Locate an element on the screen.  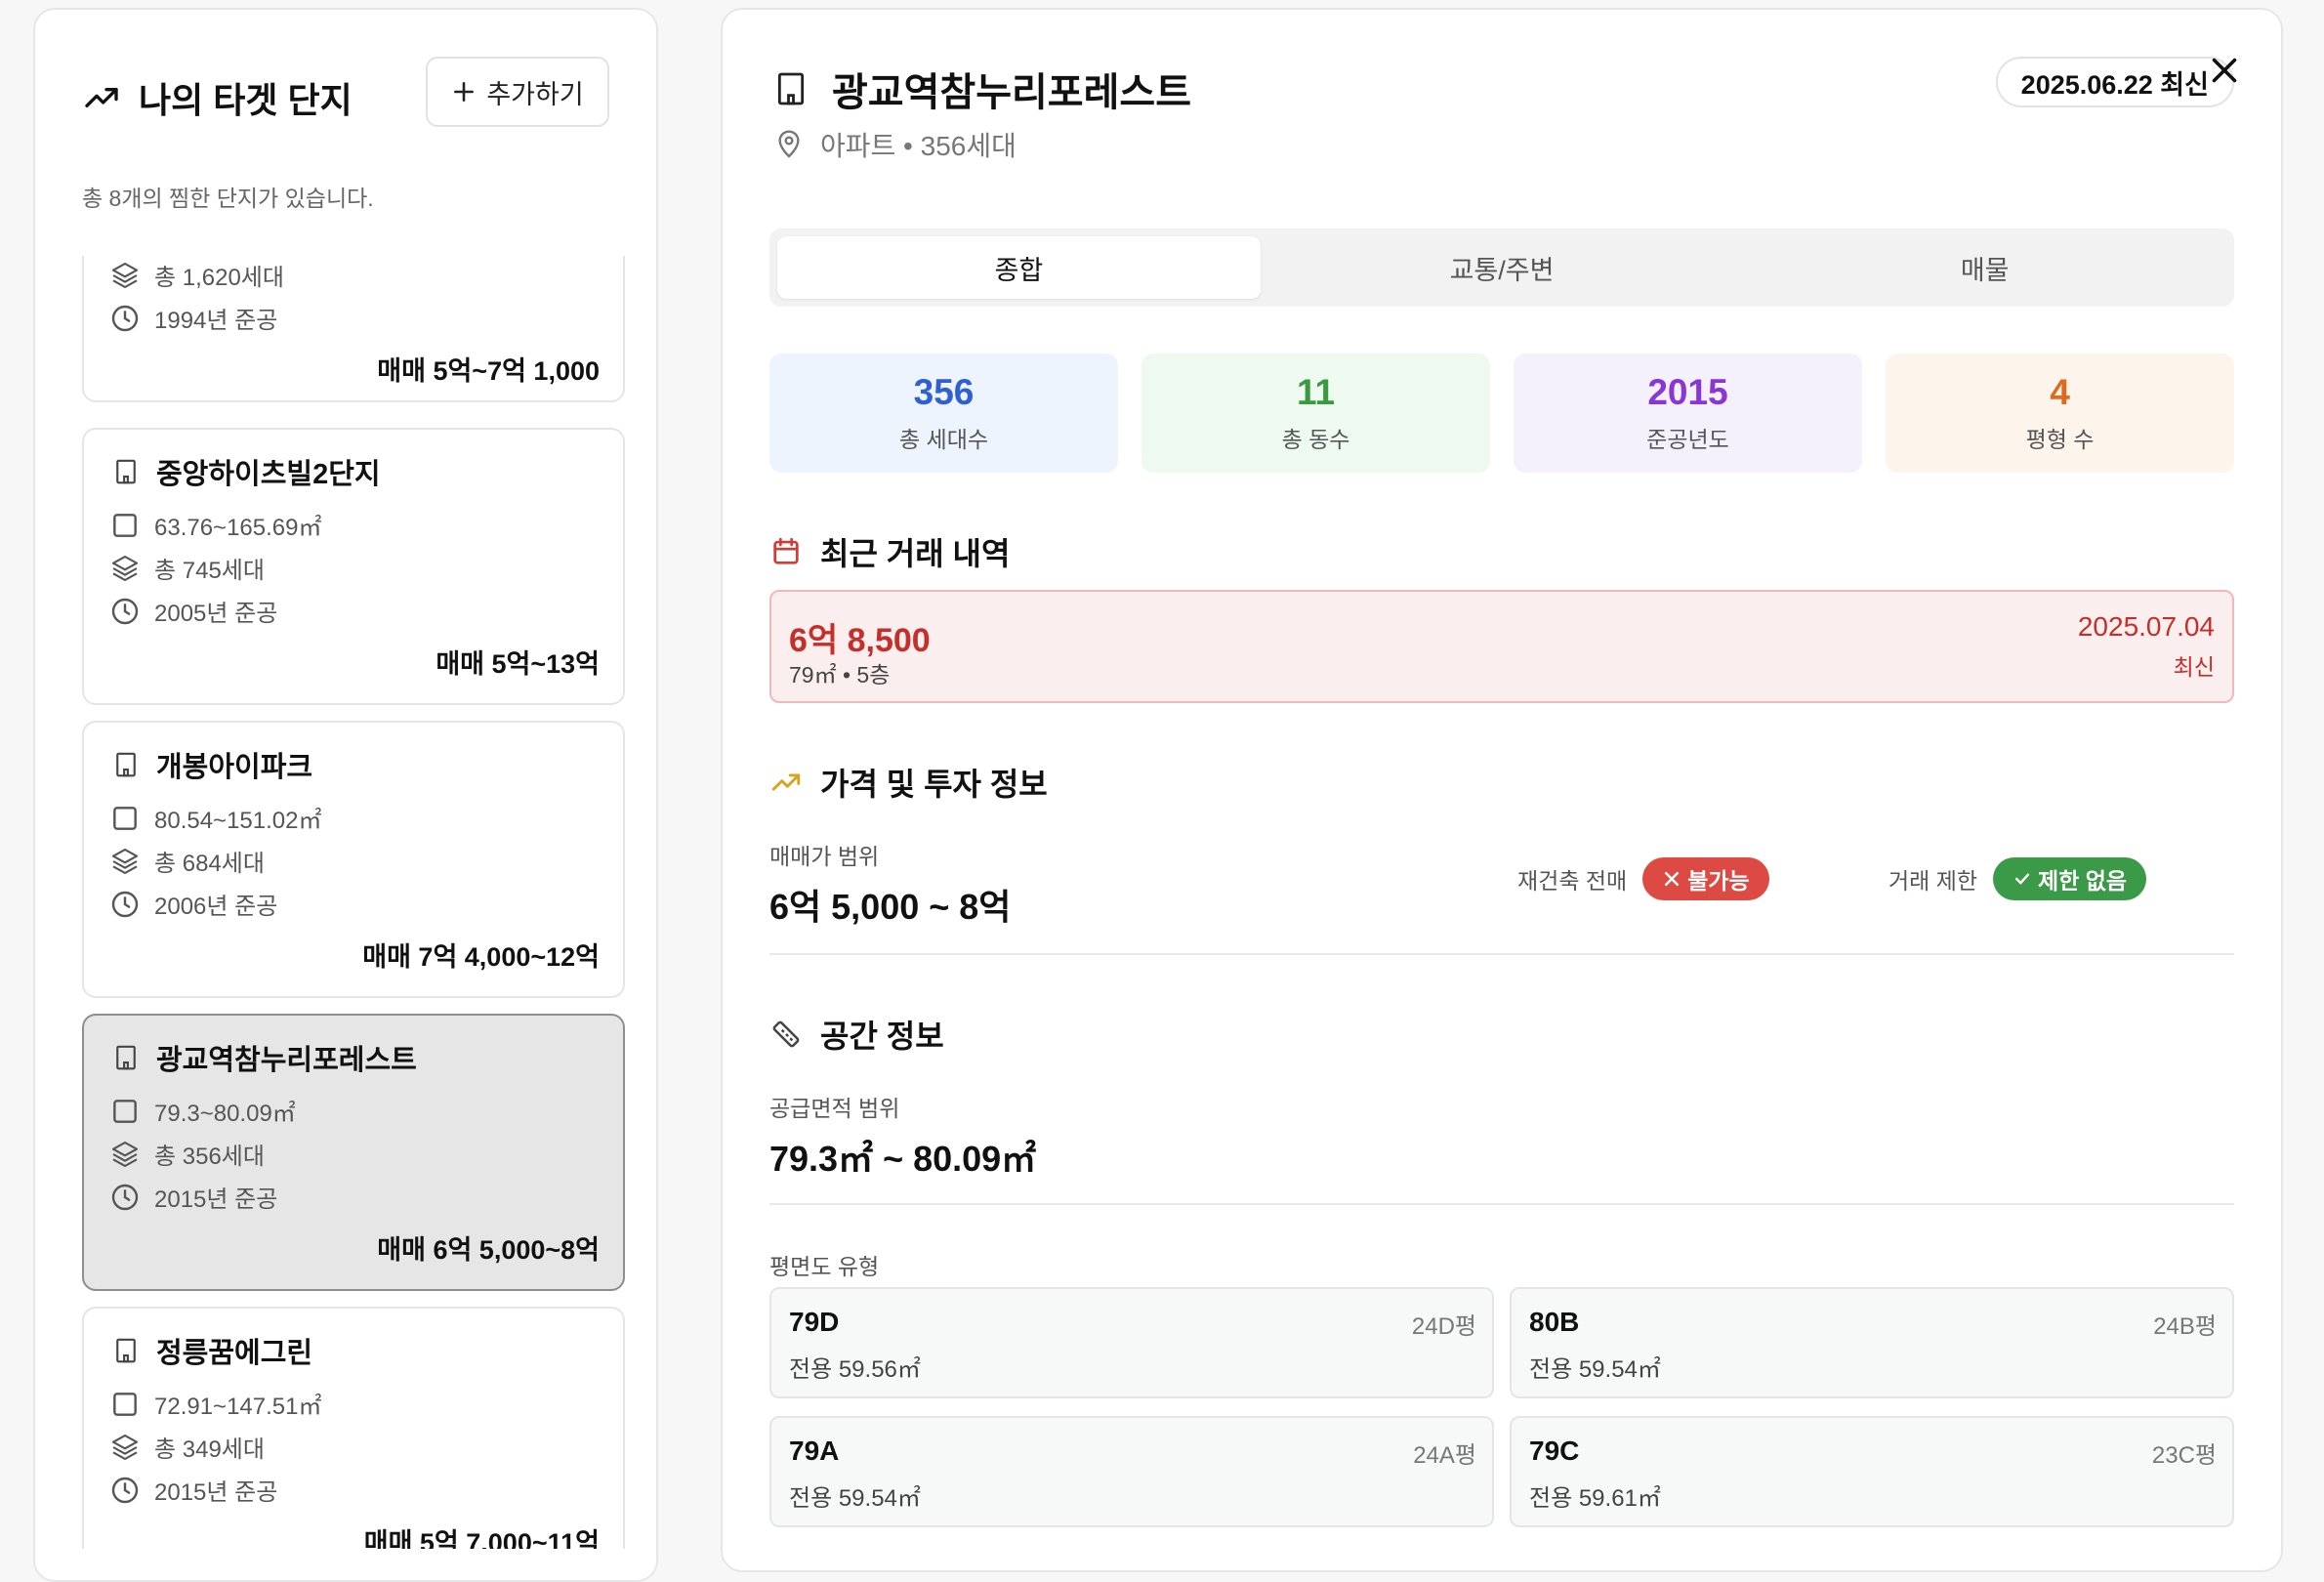
plan-name: 79C is located at coordinates (1555, 1451).